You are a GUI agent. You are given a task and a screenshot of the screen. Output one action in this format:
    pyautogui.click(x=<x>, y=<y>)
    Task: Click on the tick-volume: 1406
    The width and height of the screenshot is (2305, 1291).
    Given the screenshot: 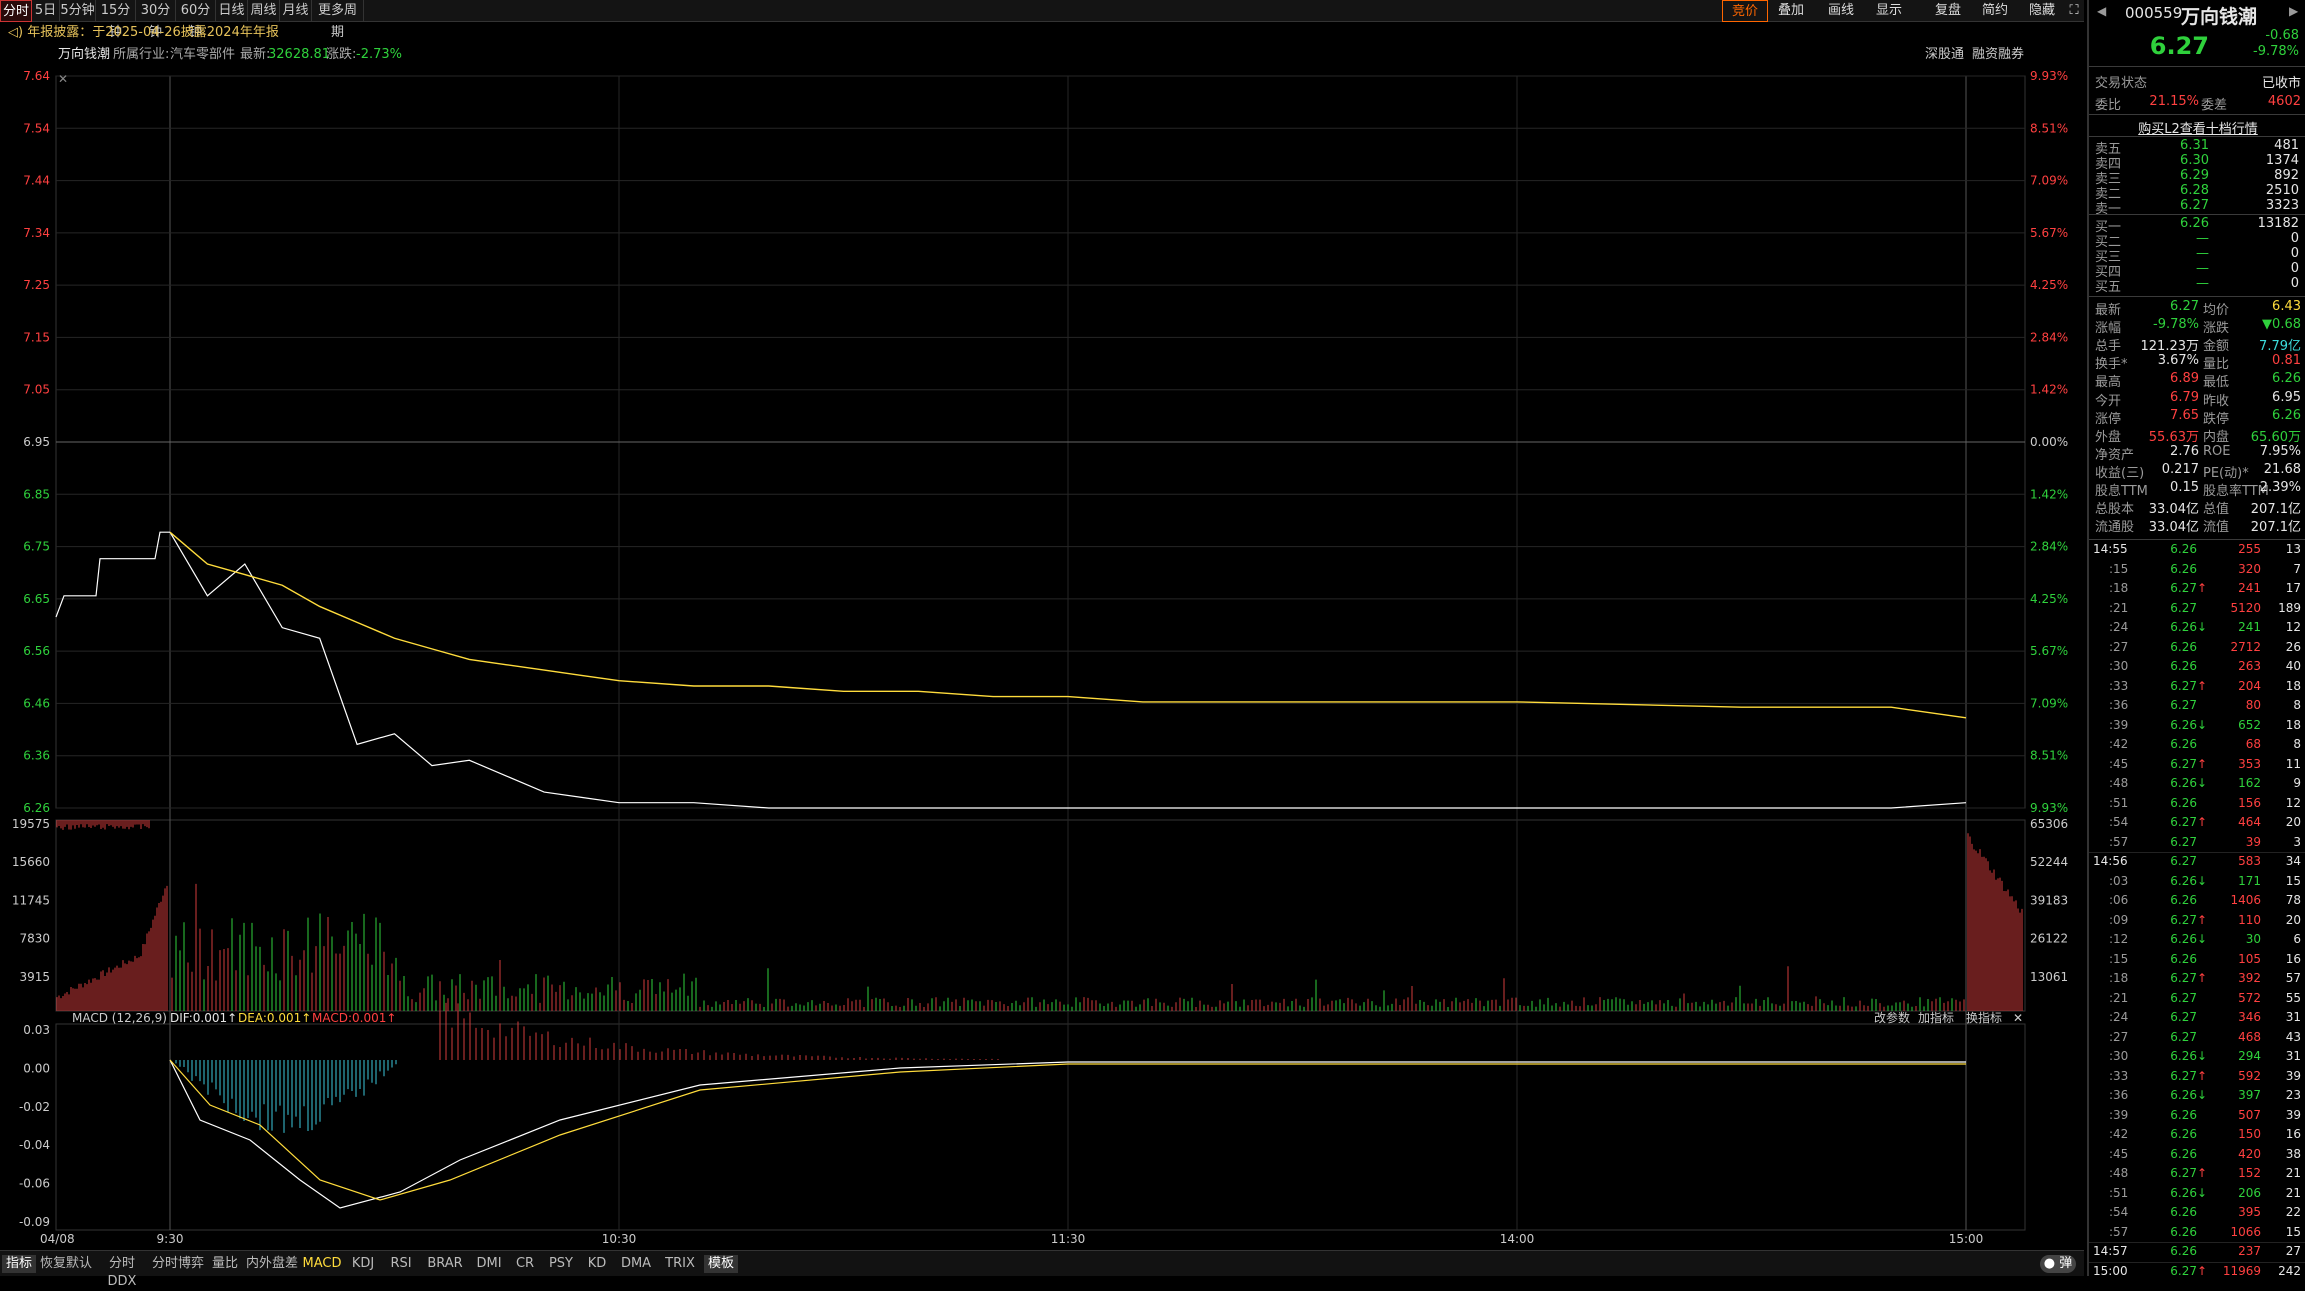 What is the action you would take?
    pyautogui.click(x=2245, y=900)
    